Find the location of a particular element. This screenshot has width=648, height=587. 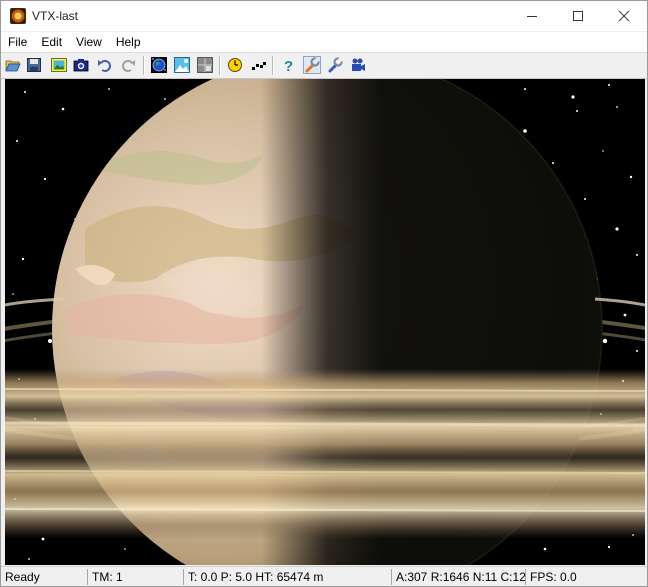

camera-icon is located at coordinates (81, 65).